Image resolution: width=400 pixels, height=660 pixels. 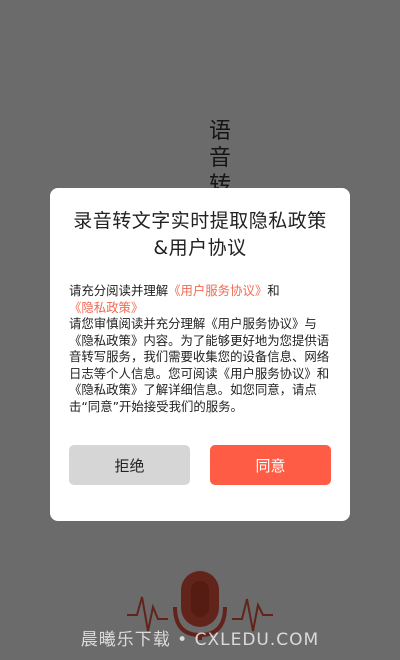 What do you see at coordinates (270, 465) in the screenshot?
I see `agree-button: 同意` at bounding box center [270, 465].